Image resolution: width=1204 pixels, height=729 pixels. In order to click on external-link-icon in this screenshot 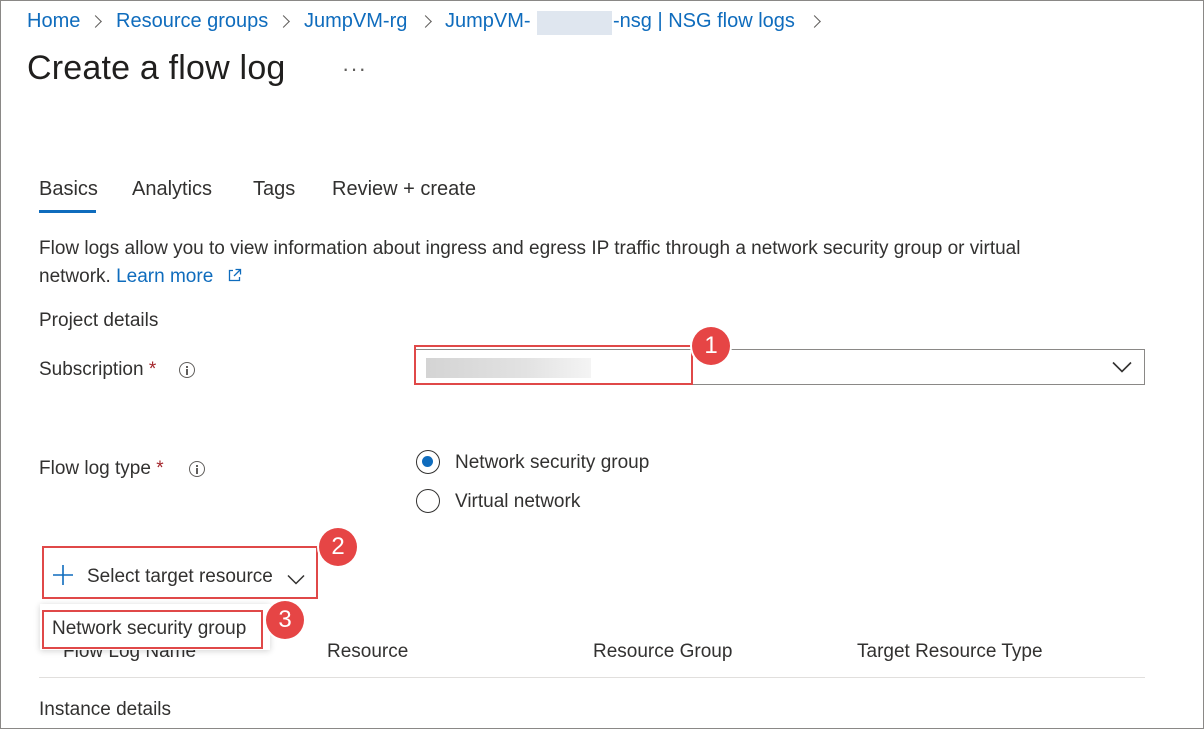, I will do `click(234, 275)`.